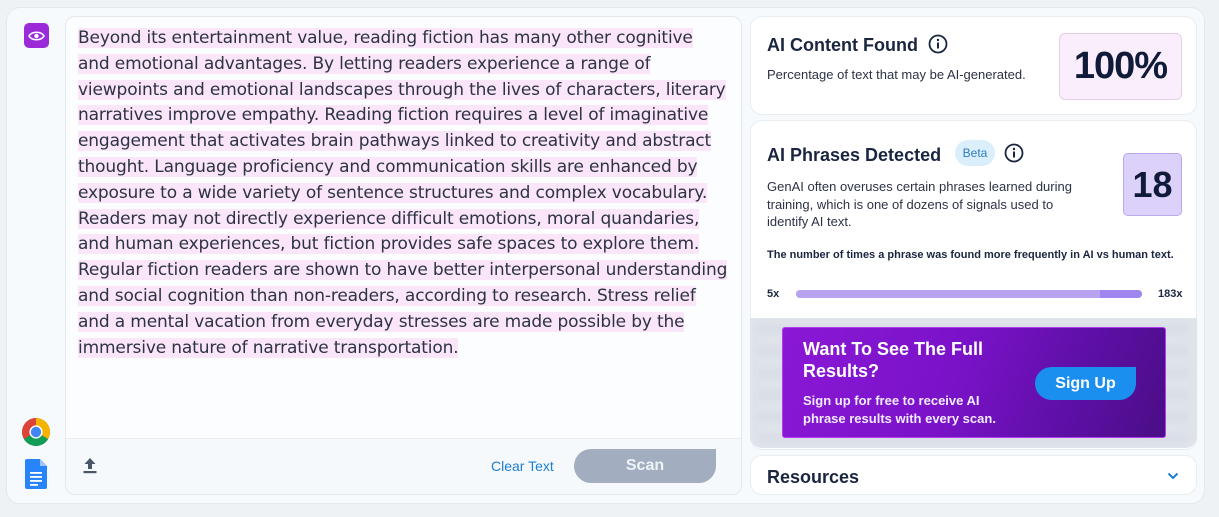  What do you see at coordinates (813, 477) in the screenshot?
I see `resources-title: Resources` at bounding box center [813, 477].